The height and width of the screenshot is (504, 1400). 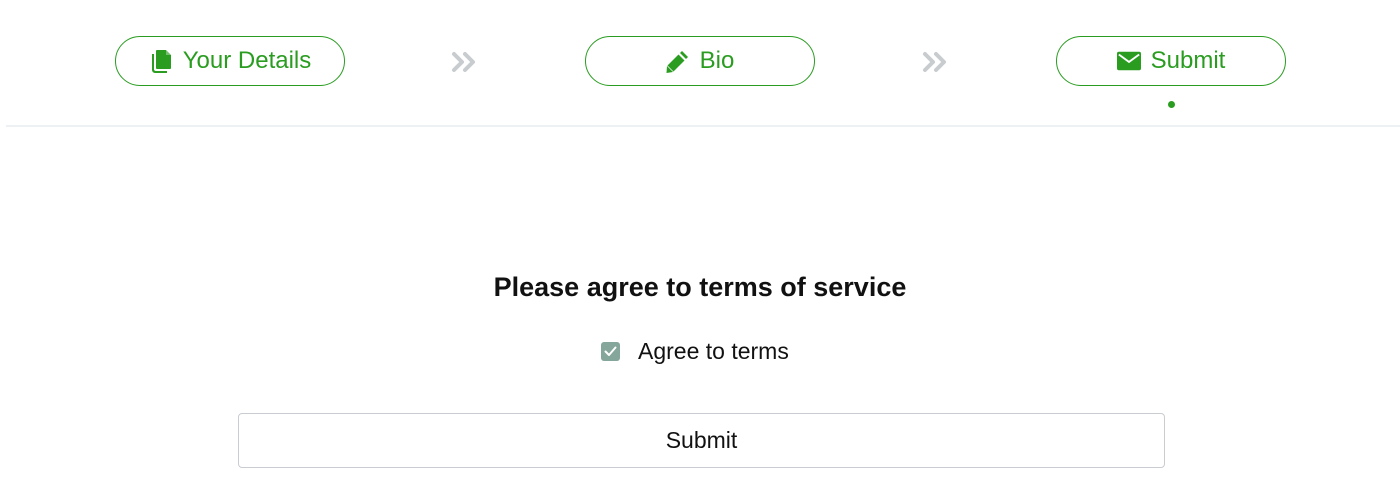 What do you see at coordinates (700, 287) in the screenshot?
I see `terms-heading: Please agree to terms of service` at bounding box center [700, 287].